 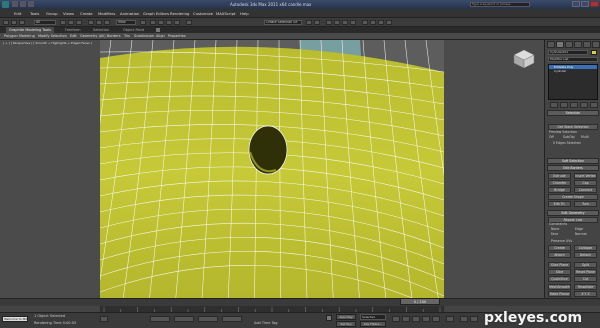 I want to click on add-time-tag-button: Add Time Tag, so click(x=266, y=323).